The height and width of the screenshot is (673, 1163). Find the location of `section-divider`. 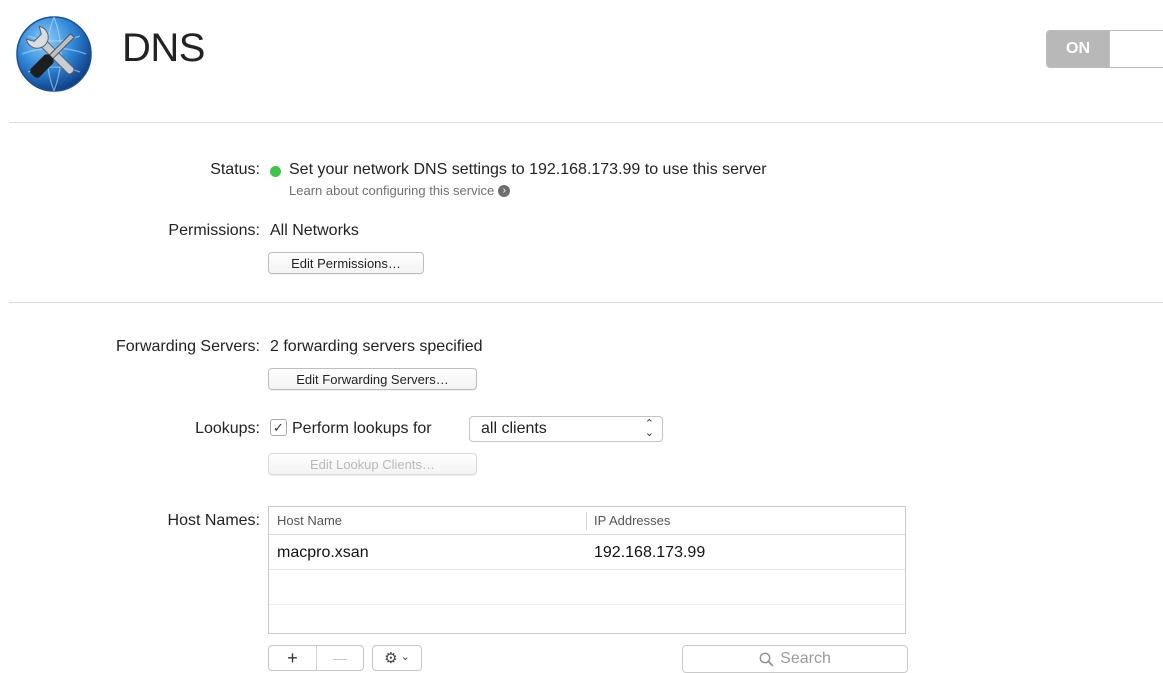

section-divider is located at coordinates (586, 302).